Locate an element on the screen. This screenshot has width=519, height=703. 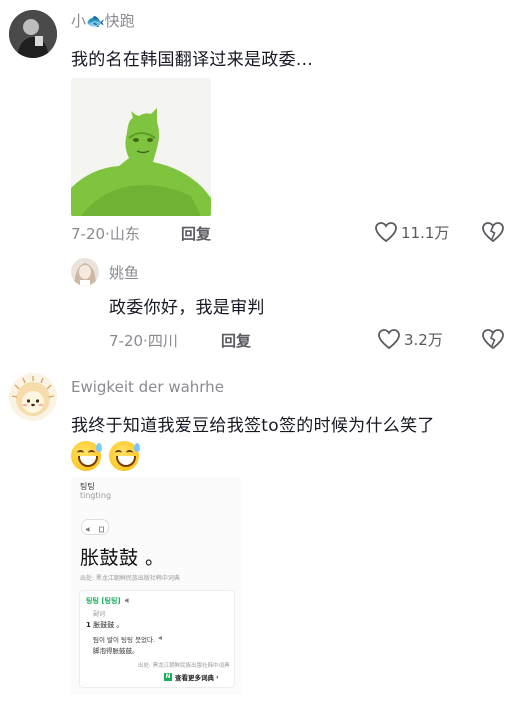
comment-image is located at coordinates (141, 147).